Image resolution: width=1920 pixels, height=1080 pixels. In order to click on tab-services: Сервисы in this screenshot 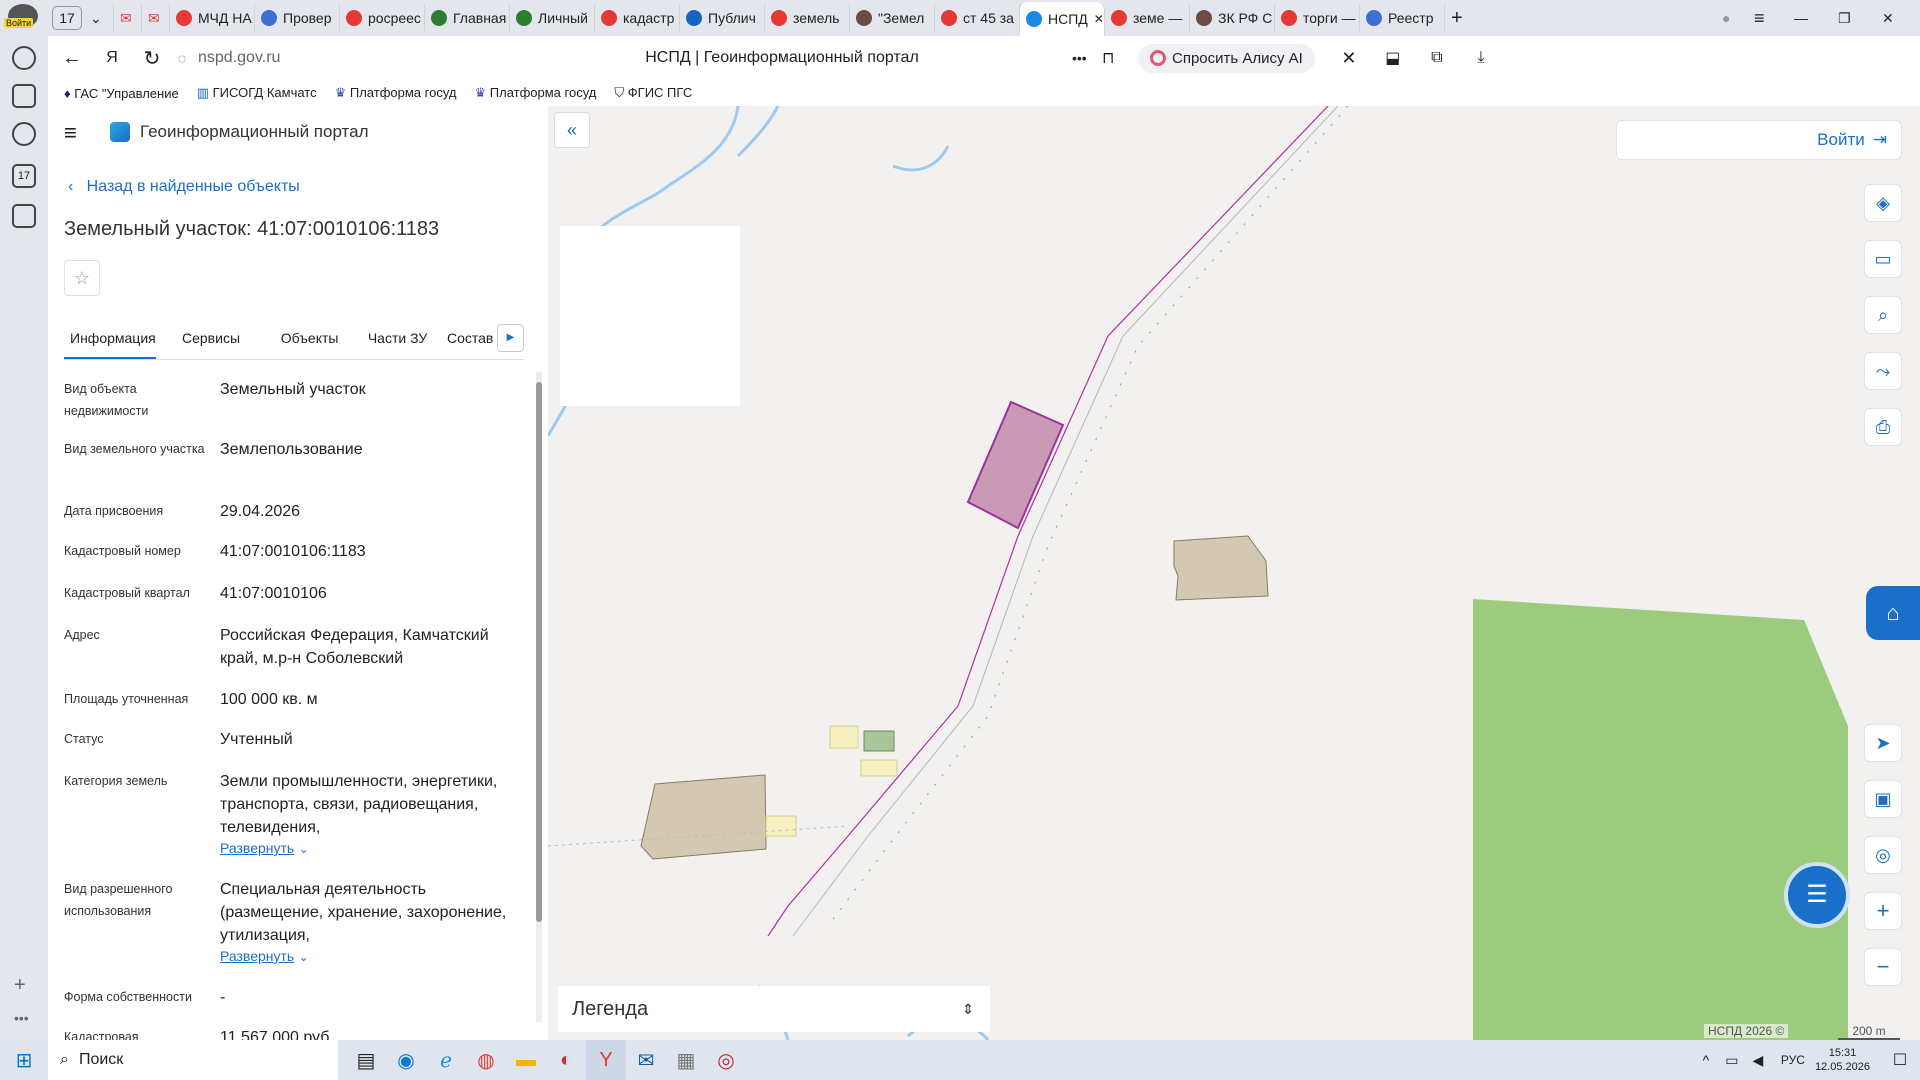, I will do `click(210, 341)`.